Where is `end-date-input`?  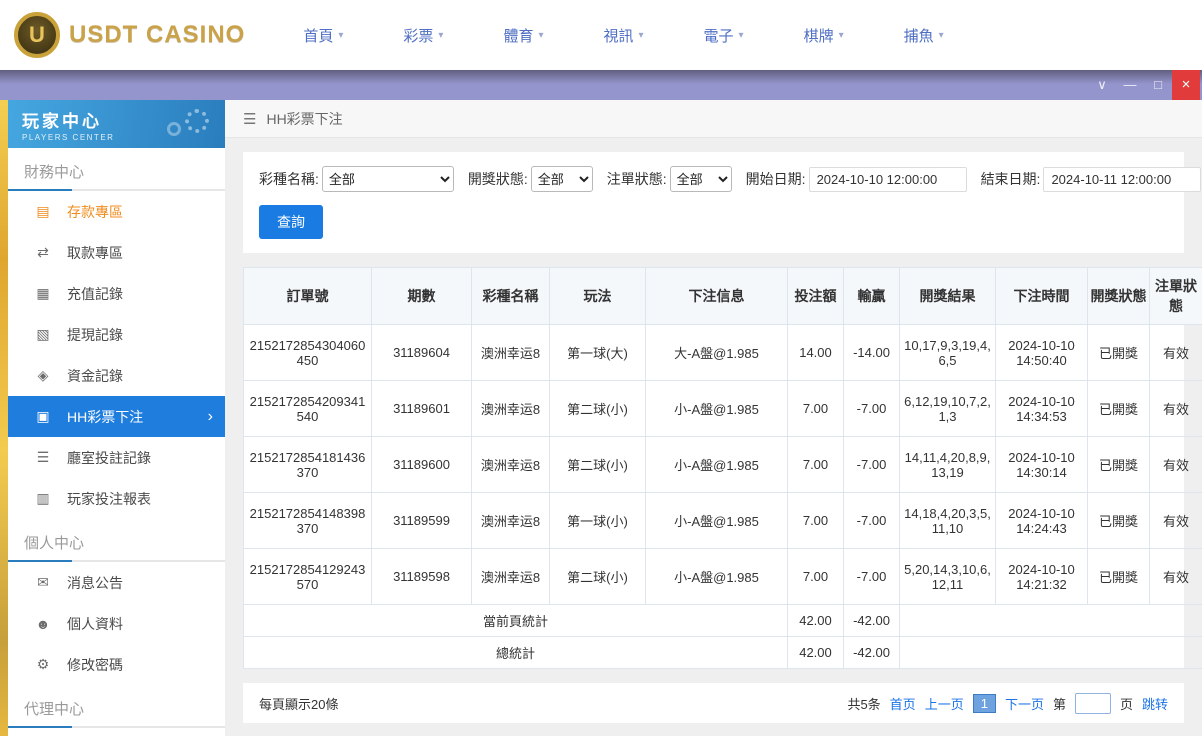 end-date-input is located at coordinates (1122, 179).